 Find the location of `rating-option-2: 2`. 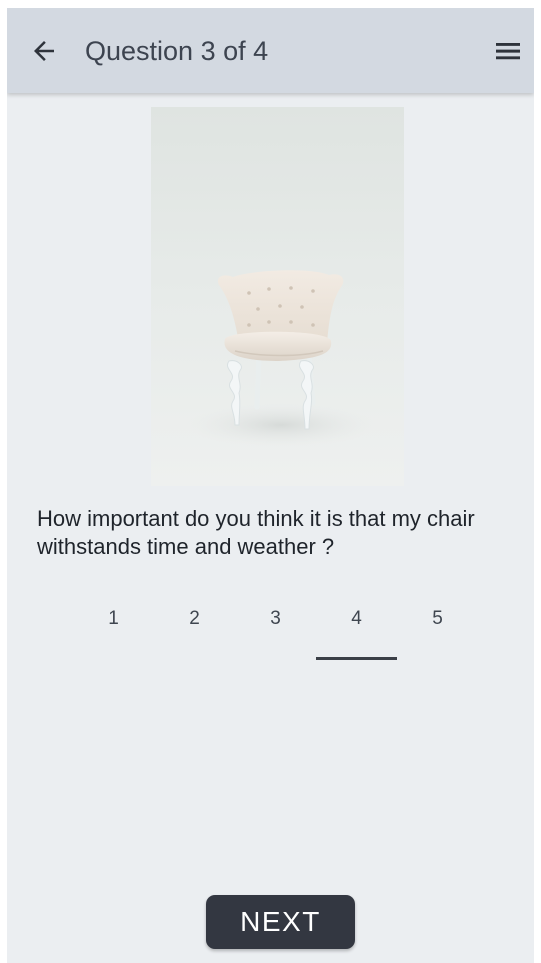

rating-option-2: 2 is located at coordinates (194, 633).